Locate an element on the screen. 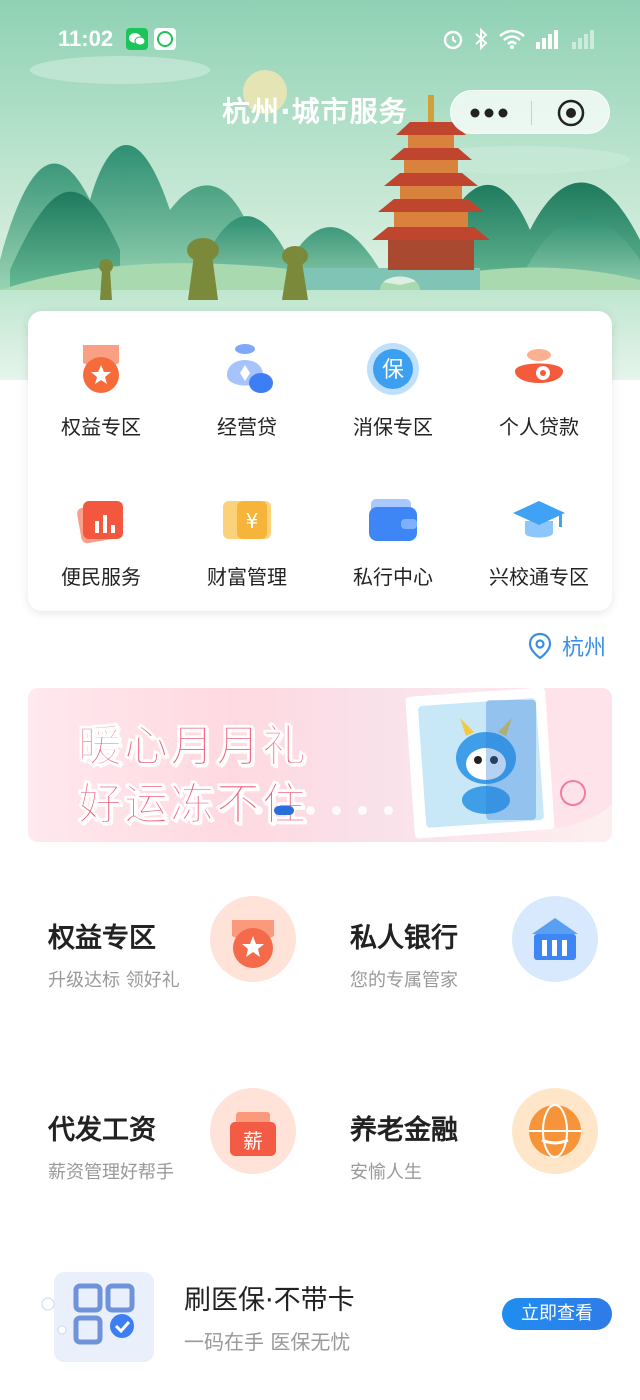 The width and height of the screenshot is (640, 1400). medical-subtitle: 一码在手 医保无忧 is located at coordinates (267, 1342).